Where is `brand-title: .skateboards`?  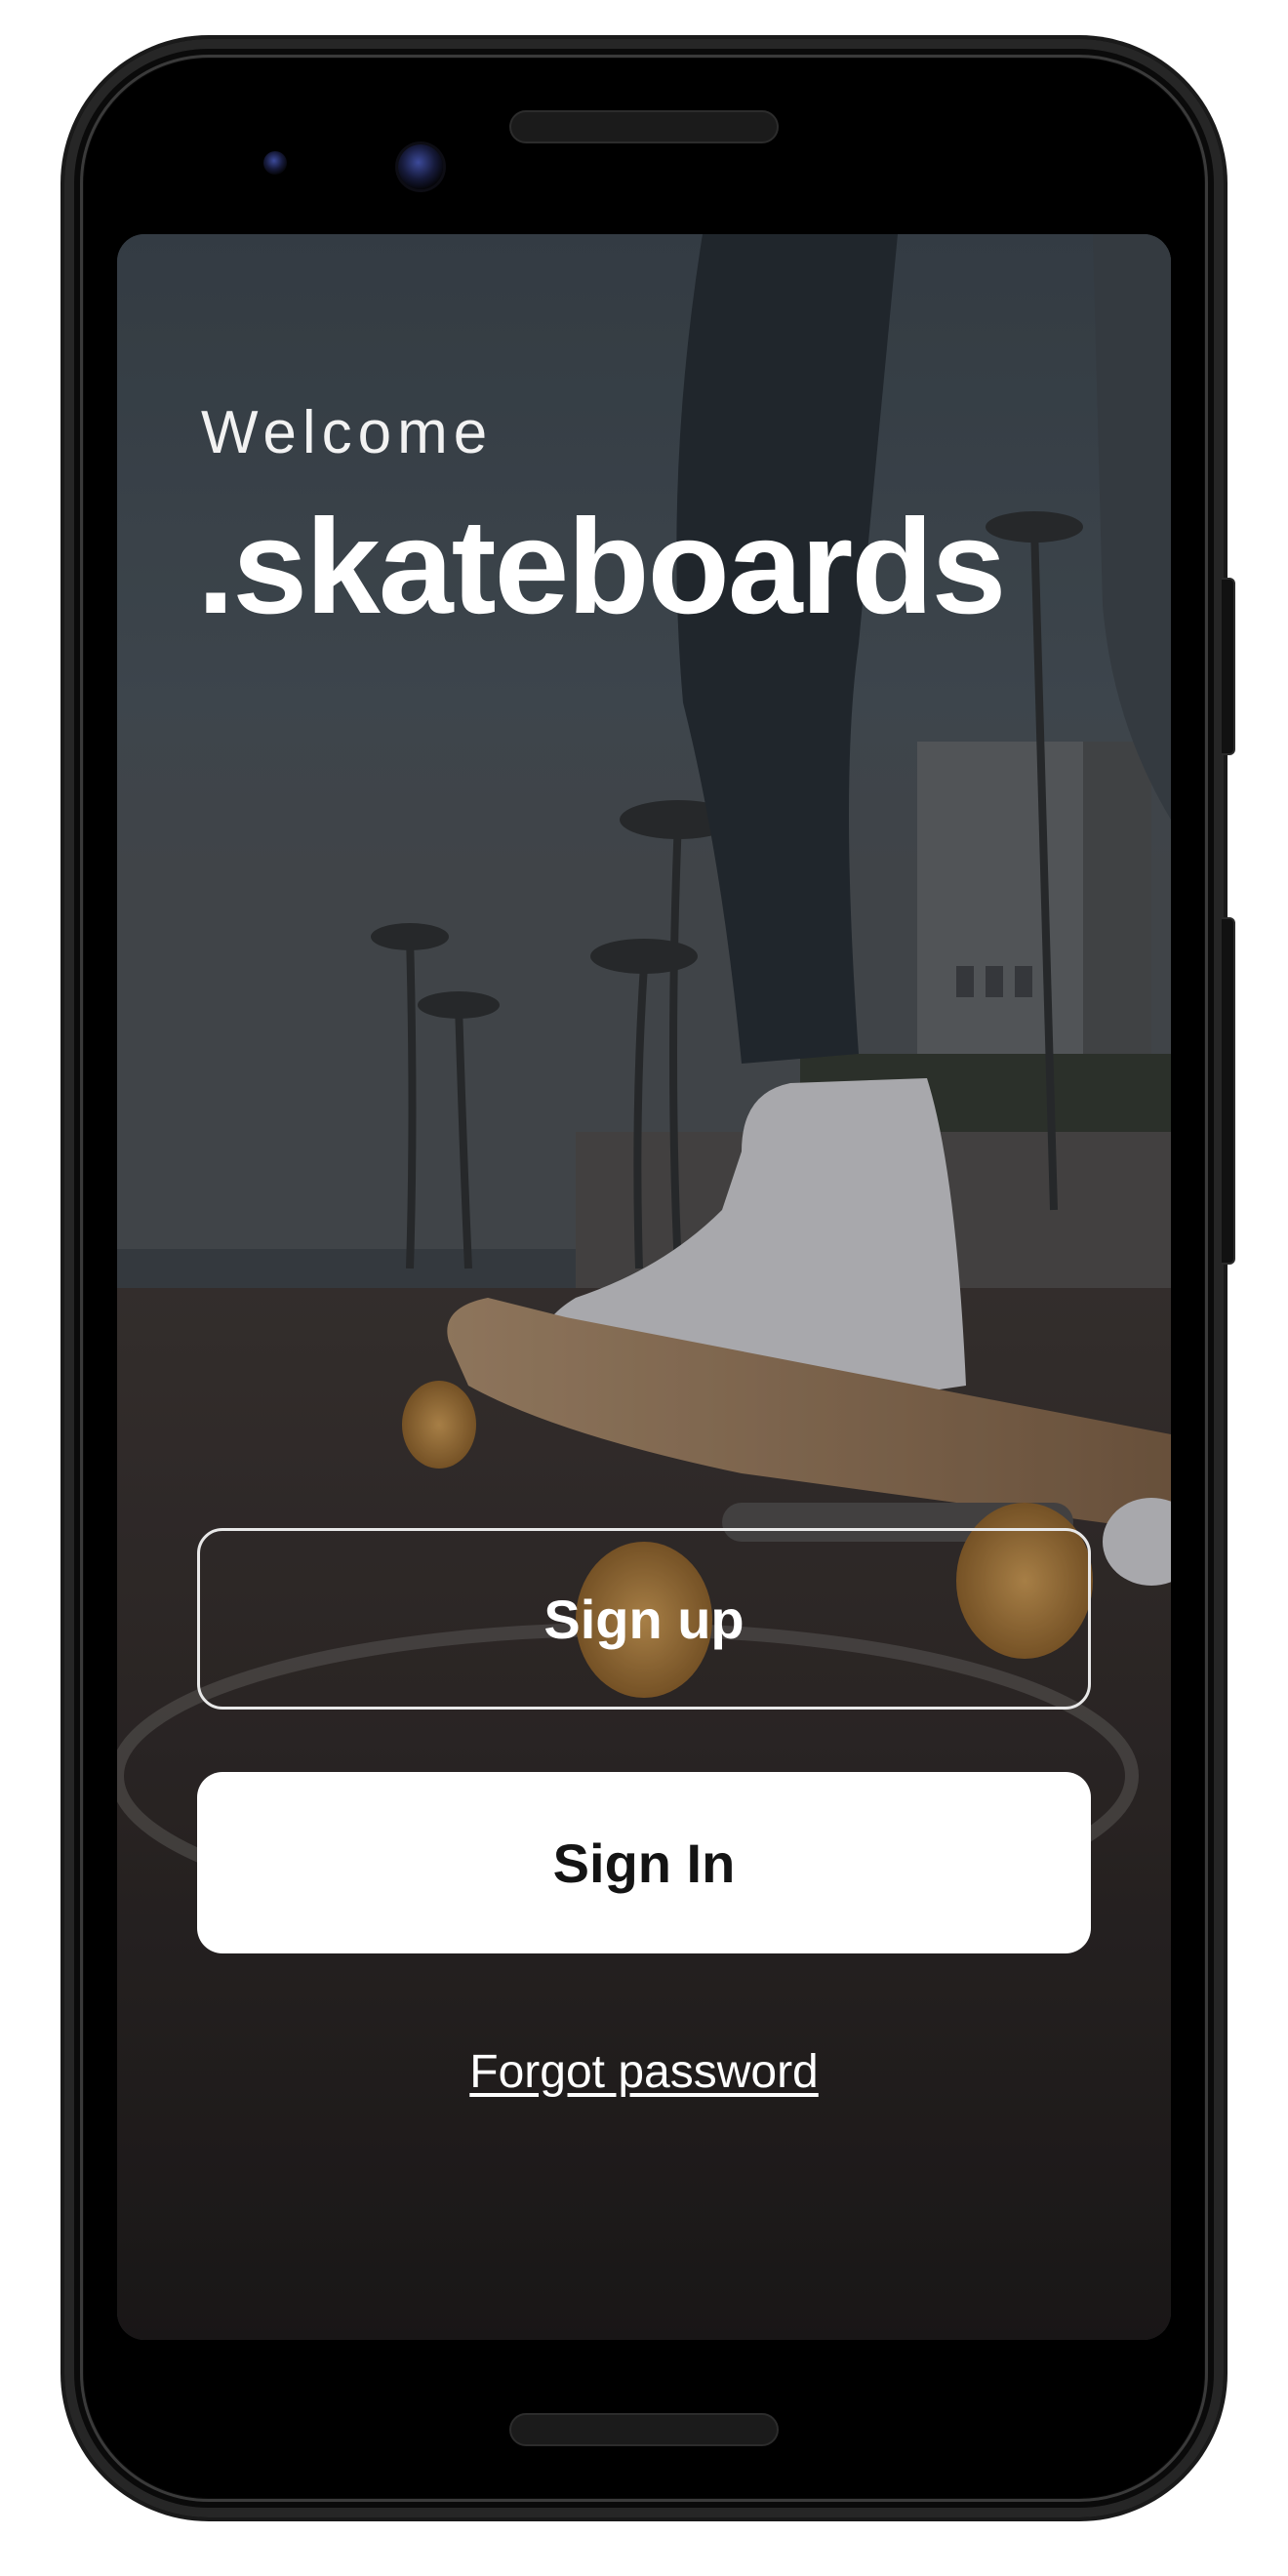 brand-title: .skateboards is located at coordinates (601, 567).